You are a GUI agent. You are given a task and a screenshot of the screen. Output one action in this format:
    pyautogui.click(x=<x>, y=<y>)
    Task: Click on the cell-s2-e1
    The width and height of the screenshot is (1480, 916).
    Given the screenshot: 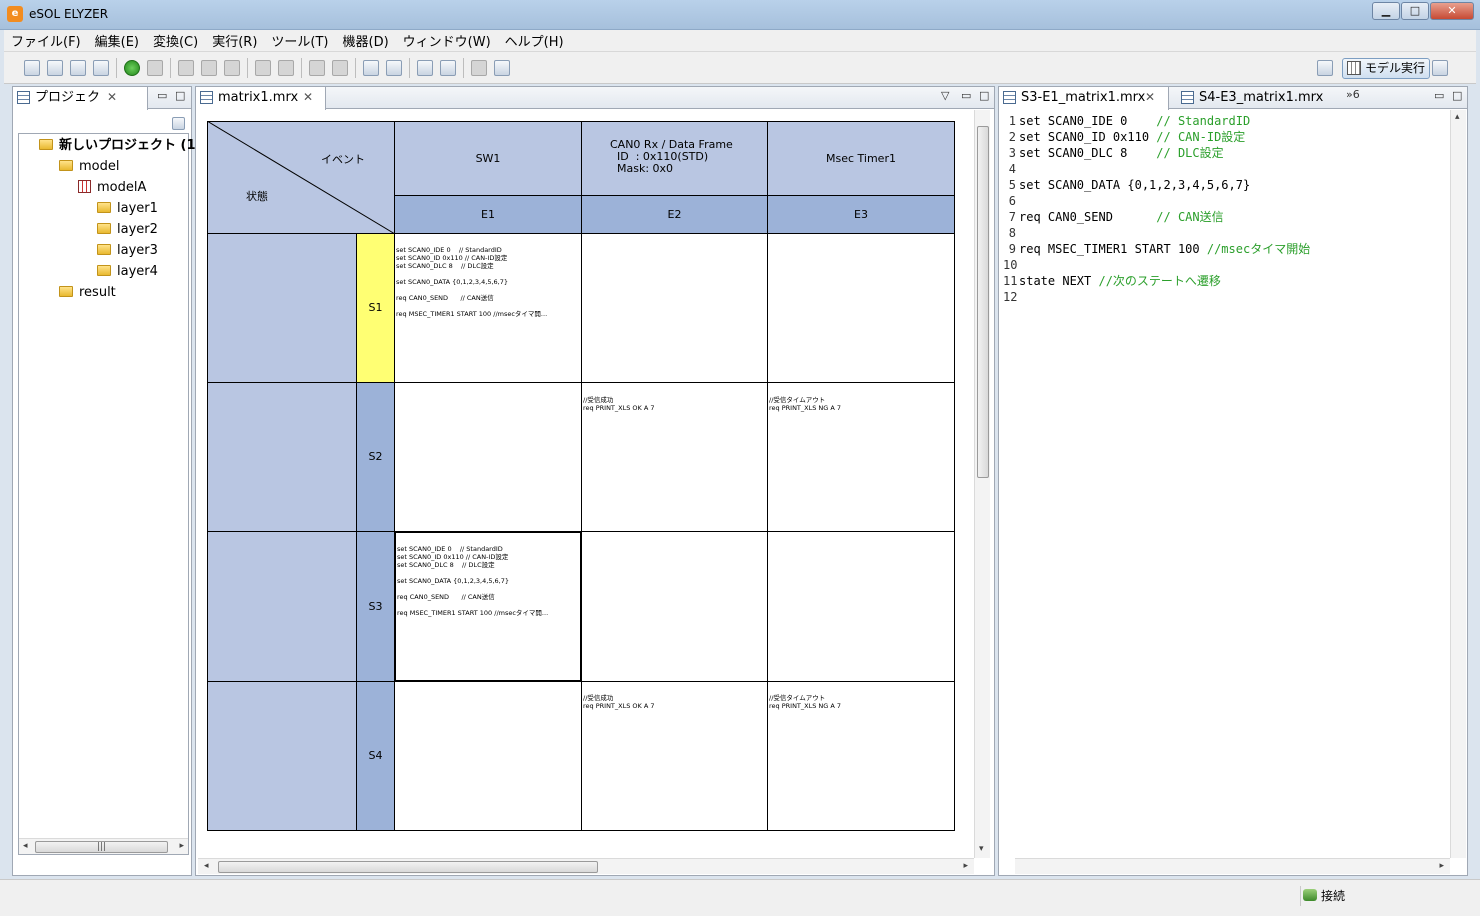 What is the action you would take?
    pyautogui.click(x=488, y=457)
    